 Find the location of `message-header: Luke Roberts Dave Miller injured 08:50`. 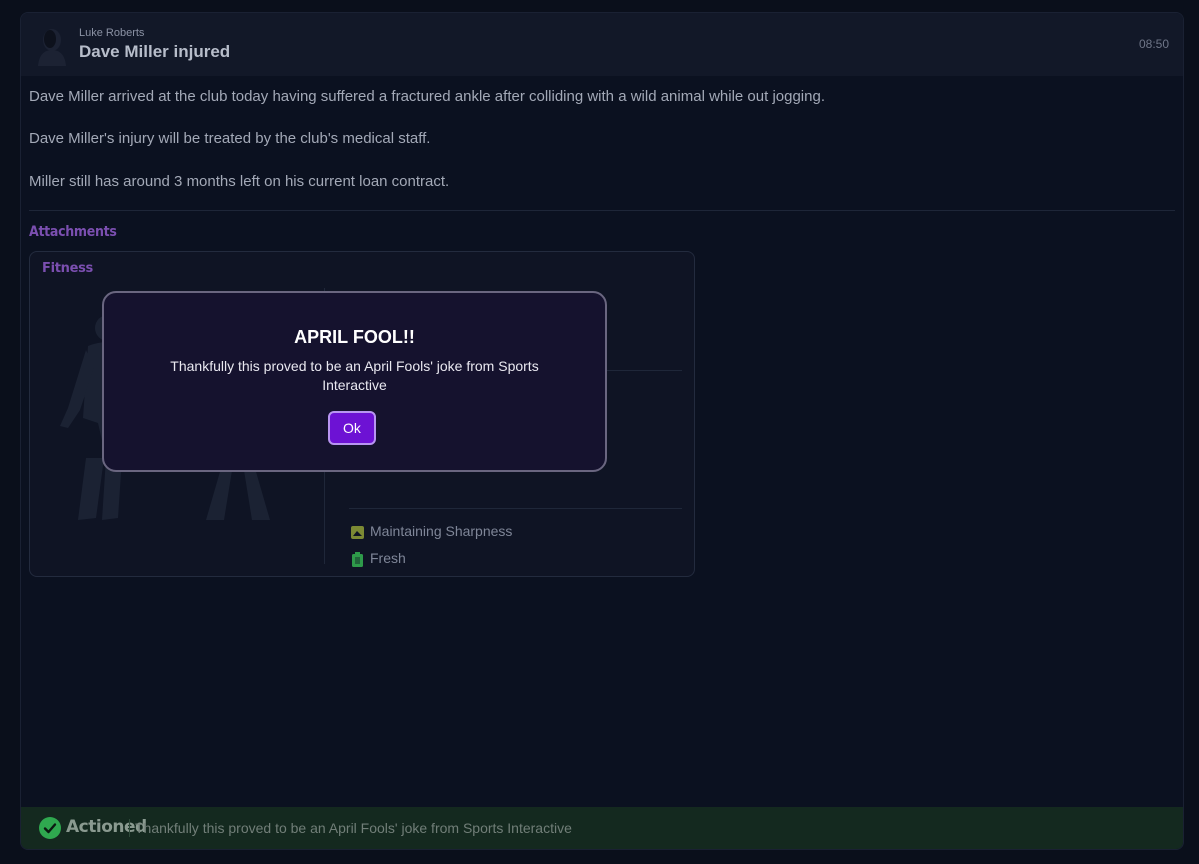

message-header: Luke Roberts Dave Miller injured 08:50 is located at coordinates (602, 44).